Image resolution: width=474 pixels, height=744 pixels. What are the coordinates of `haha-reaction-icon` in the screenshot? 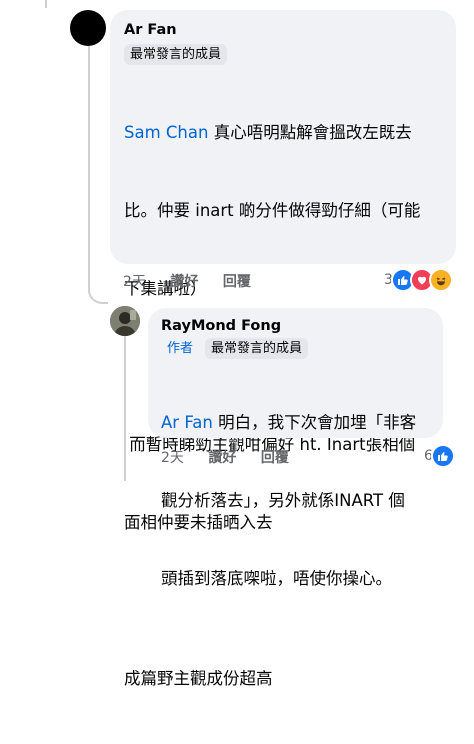 It's located at (440, 280).